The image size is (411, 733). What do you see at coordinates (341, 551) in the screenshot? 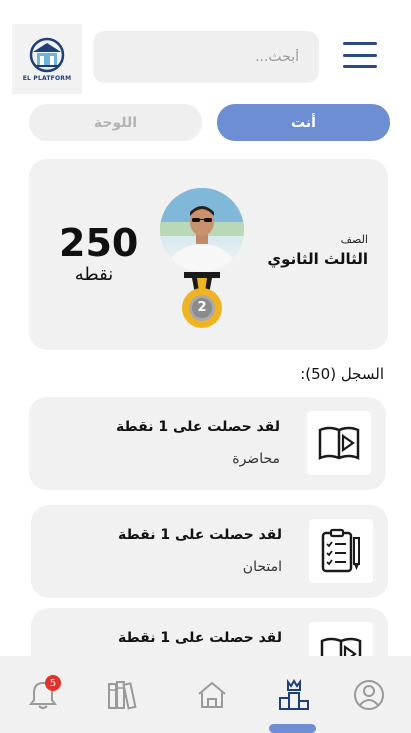
I see `clipboard-checklist-icon` at bounding box center [341, 551].